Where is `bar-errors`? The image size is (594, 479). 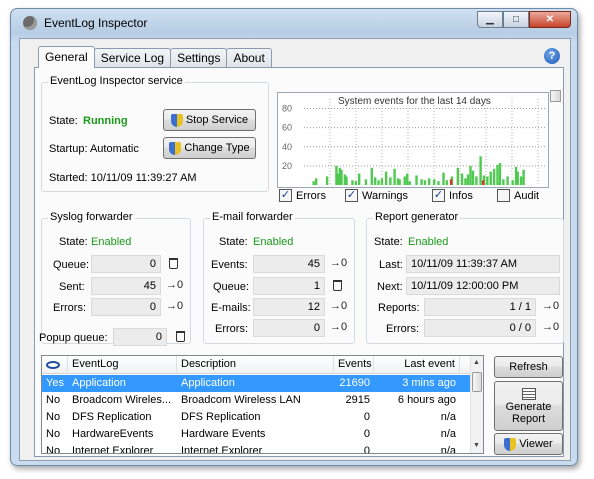
bar-errors is located at coordinates (483, 182).